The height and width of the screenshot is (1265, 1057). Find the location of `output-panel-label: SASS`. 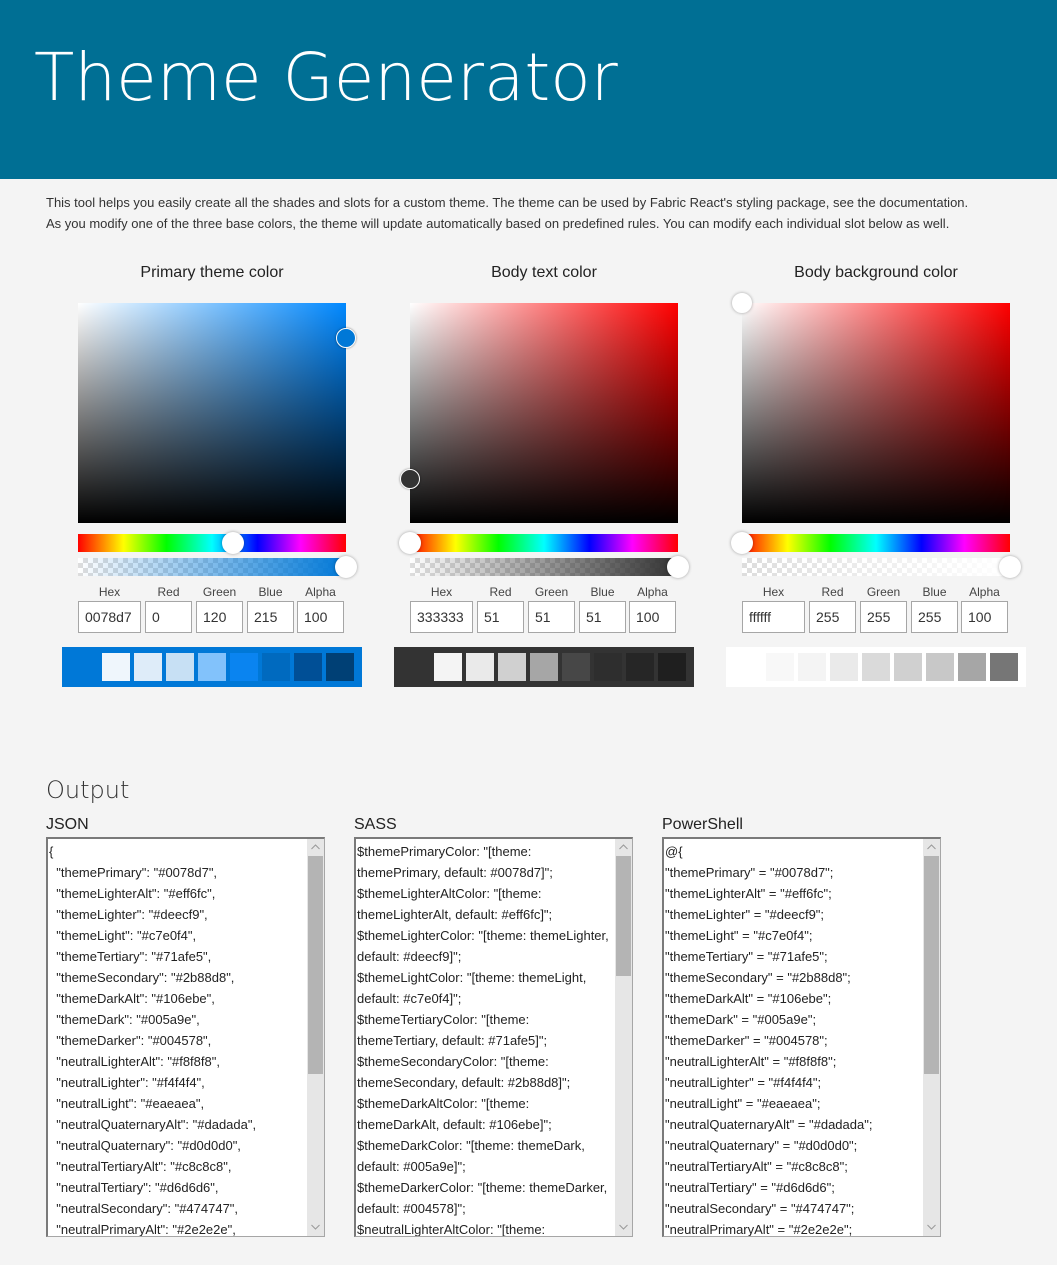

output-panel-label: SASS is located at coordinates (375, 824).